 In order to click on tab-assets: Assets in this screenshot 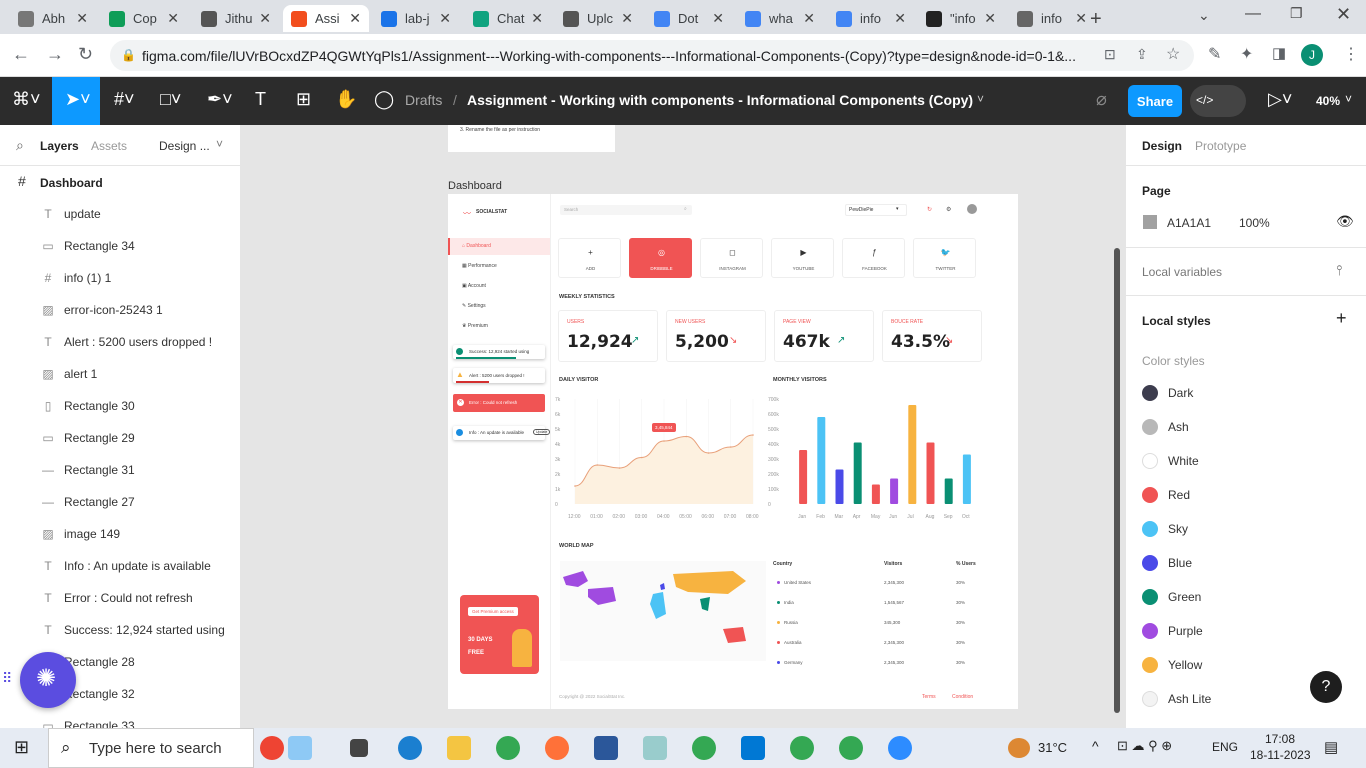, I will do `click(109, 146)`.